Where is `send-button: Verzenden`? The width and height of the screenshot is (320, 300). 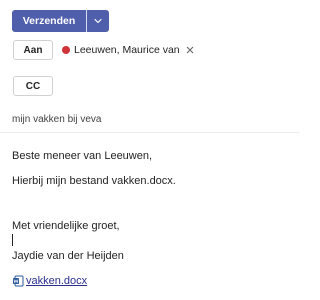
send-button: Verzenden is located at coordinates (49, 21).